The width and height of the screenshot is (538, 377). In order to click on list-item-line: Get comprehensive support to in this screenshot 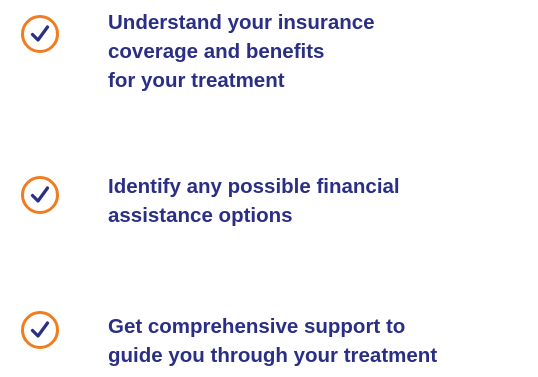, I will do `click(257, 326)`.